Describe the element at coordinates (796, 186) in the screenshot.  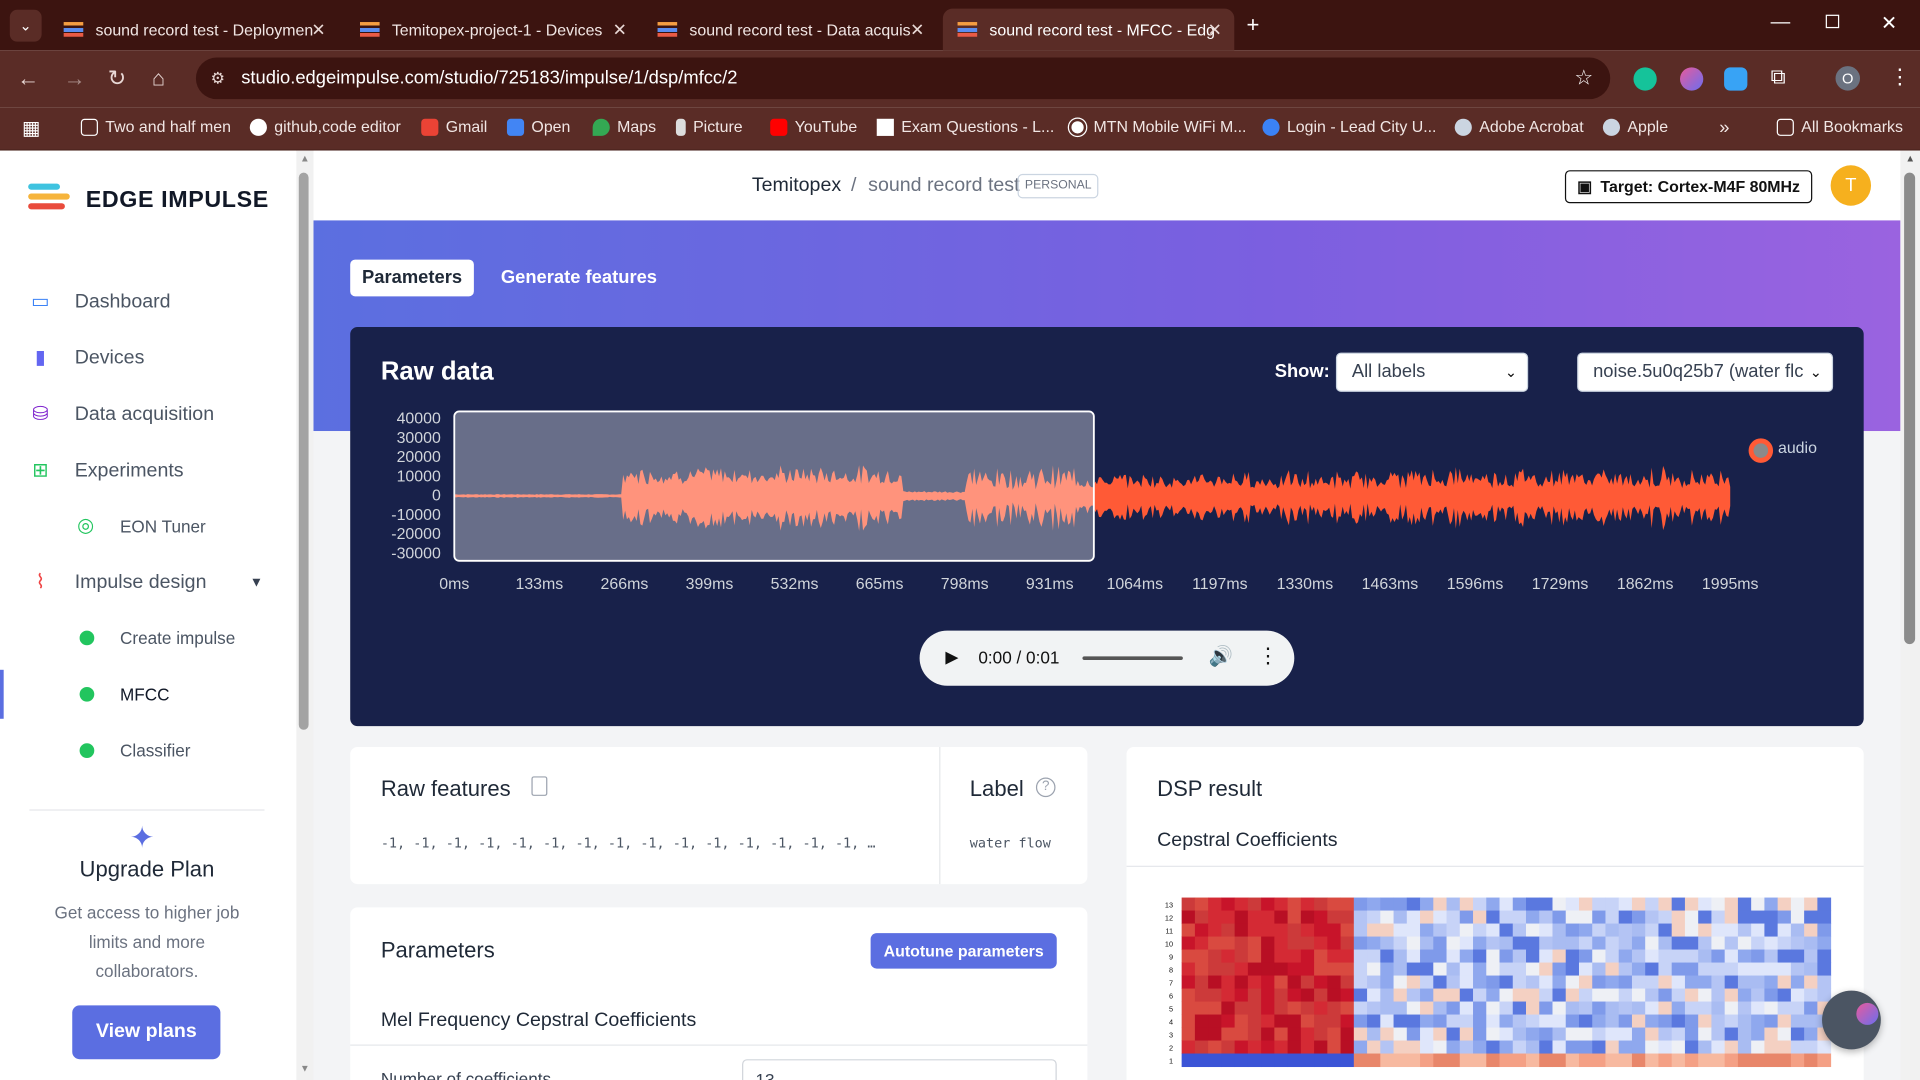
I see `user-name: Temitopex` at that location.